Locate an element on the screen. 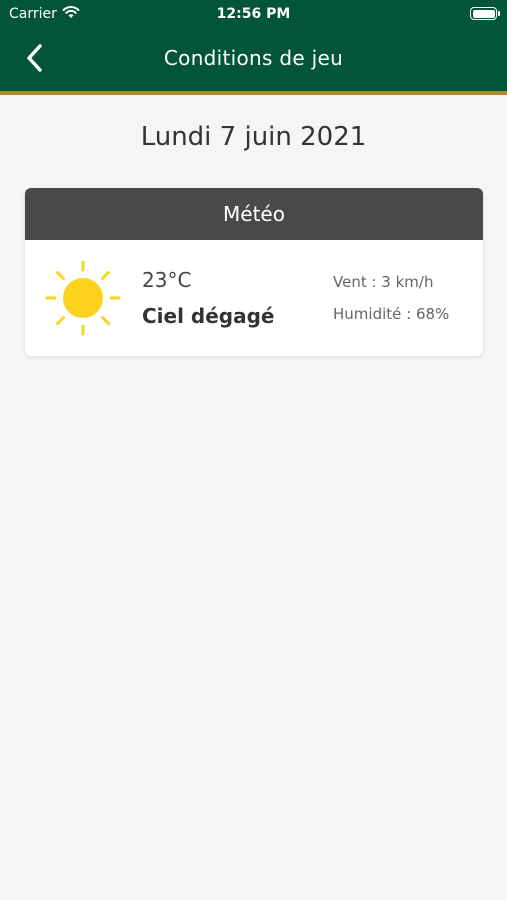 This screenshot has height=900, width=507. status-time: 12:56 PM is located at coordinates (253, 14).